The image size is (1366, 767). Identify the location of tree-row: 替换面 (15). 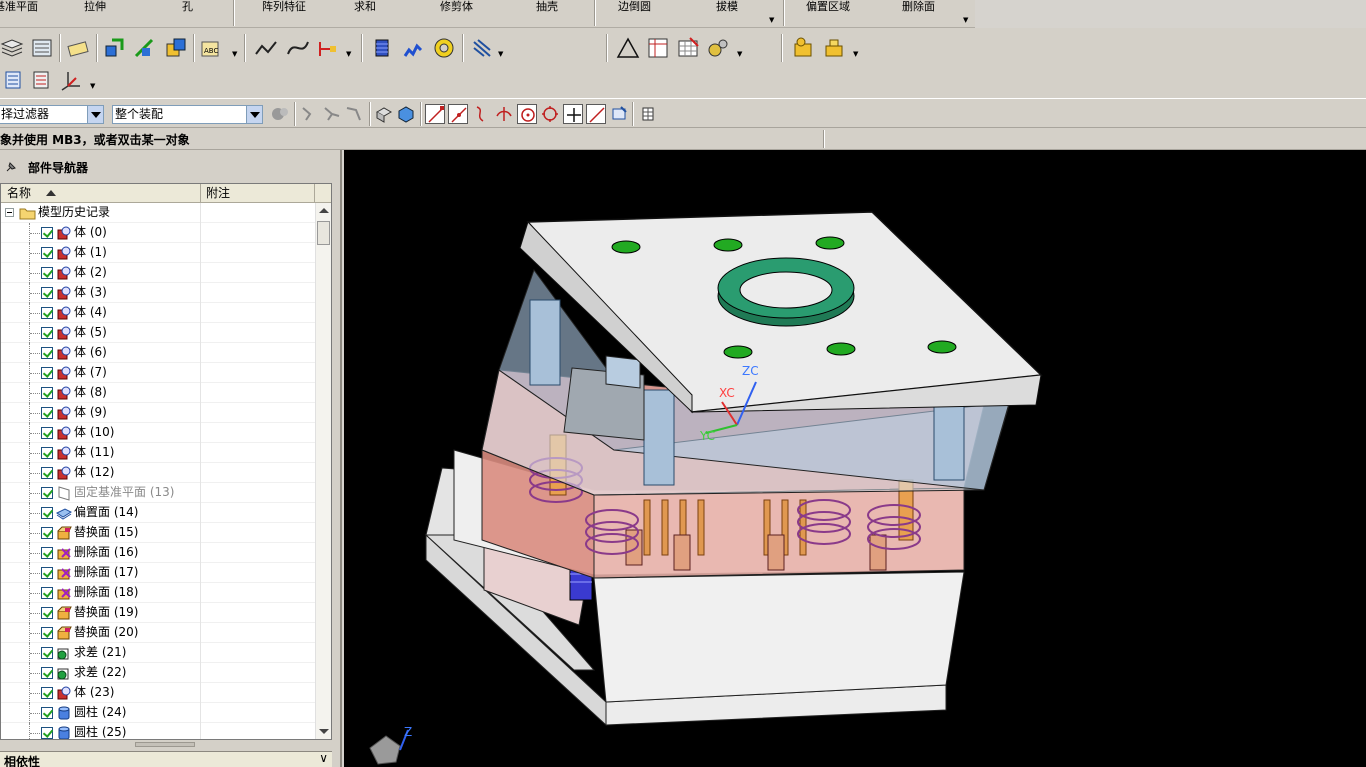
(158, 533).